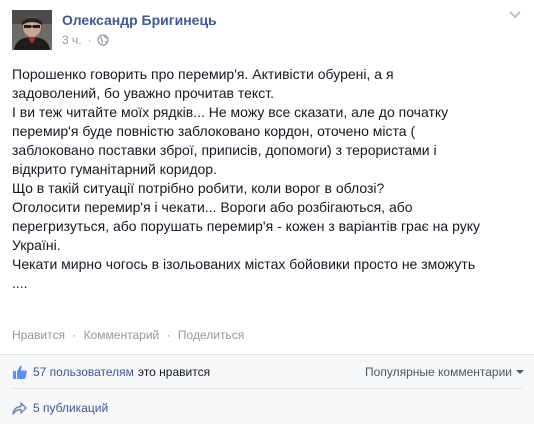 This screenshot has height=424, width=534. I want to click on shares-count-link: 5 публикаций, so click(70, 408).